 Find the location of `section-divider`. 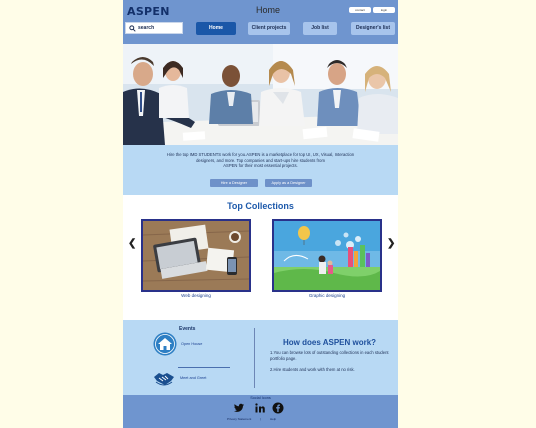

section-divider is located at coordinates (254, 358).